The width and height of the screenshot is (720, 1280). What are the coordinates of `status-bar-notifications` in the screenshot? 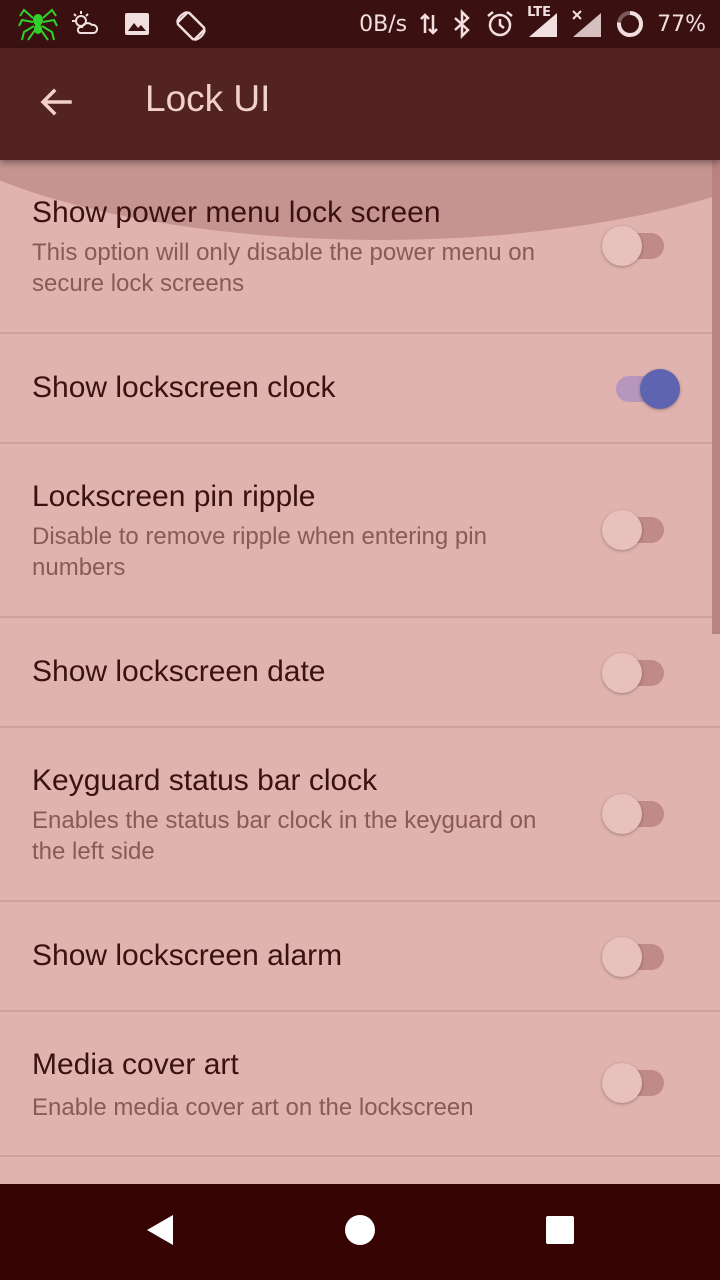 It's located at (112, 24).